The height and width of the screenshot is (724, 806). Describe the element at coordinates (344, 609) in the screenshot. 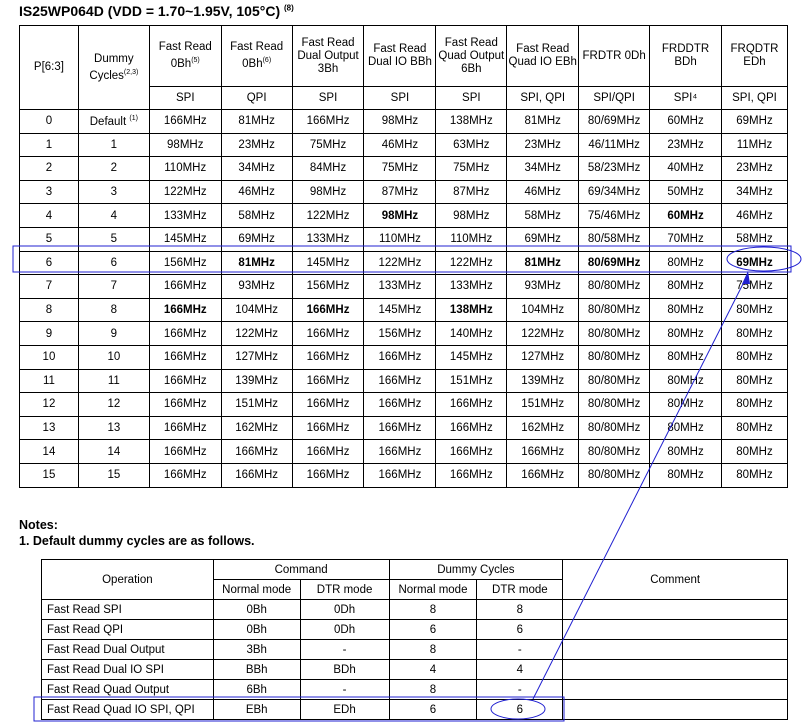

I see `ops-cell: 0Dh` at that location.